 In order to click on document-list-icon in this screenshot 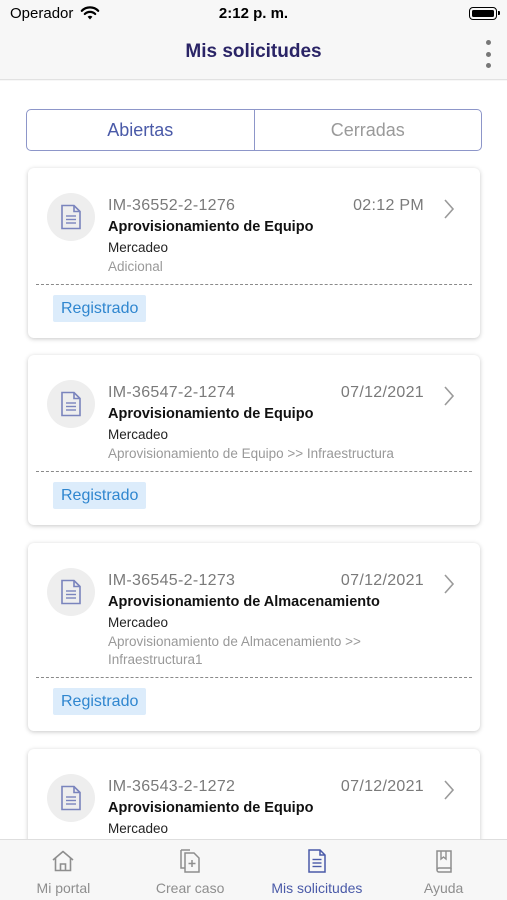, I will do `click(317, 861)`.